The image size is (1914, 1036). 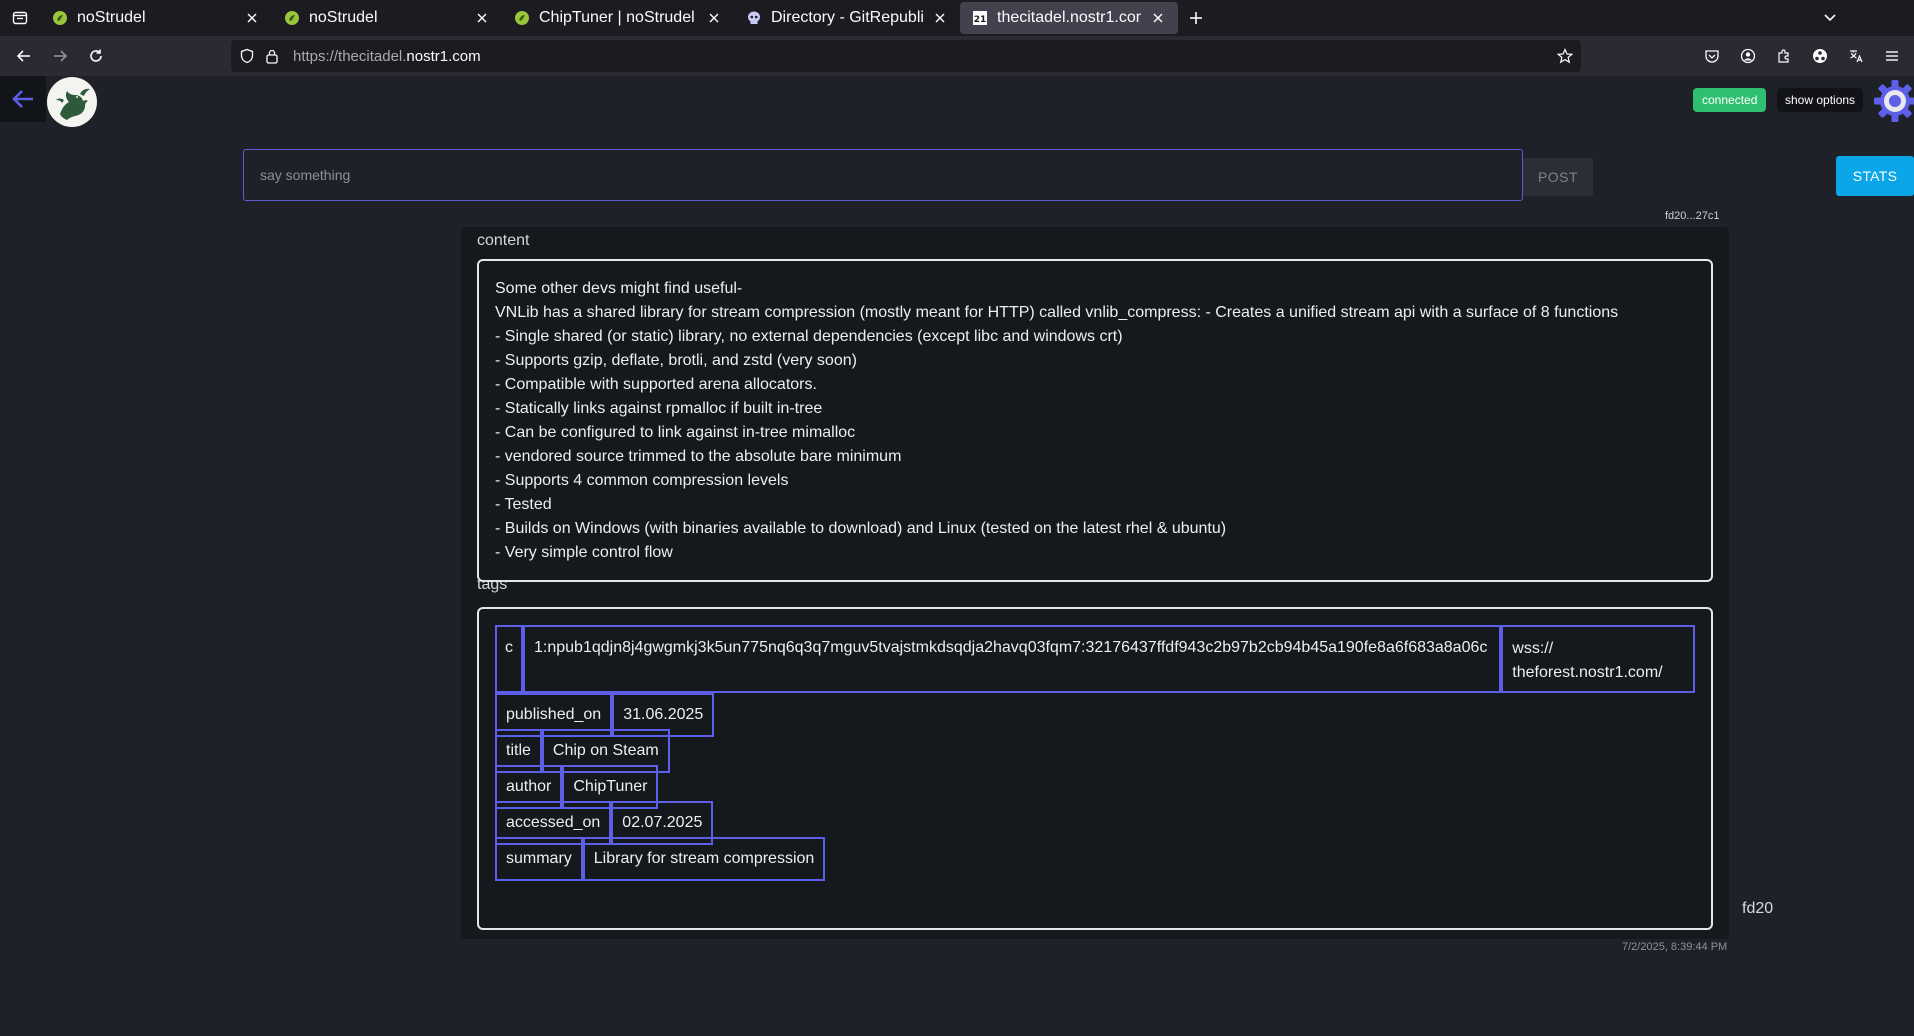 I want to click on browser-tab: 21 thecitadel.nostr1.com/, so click(x=1069, y=18).